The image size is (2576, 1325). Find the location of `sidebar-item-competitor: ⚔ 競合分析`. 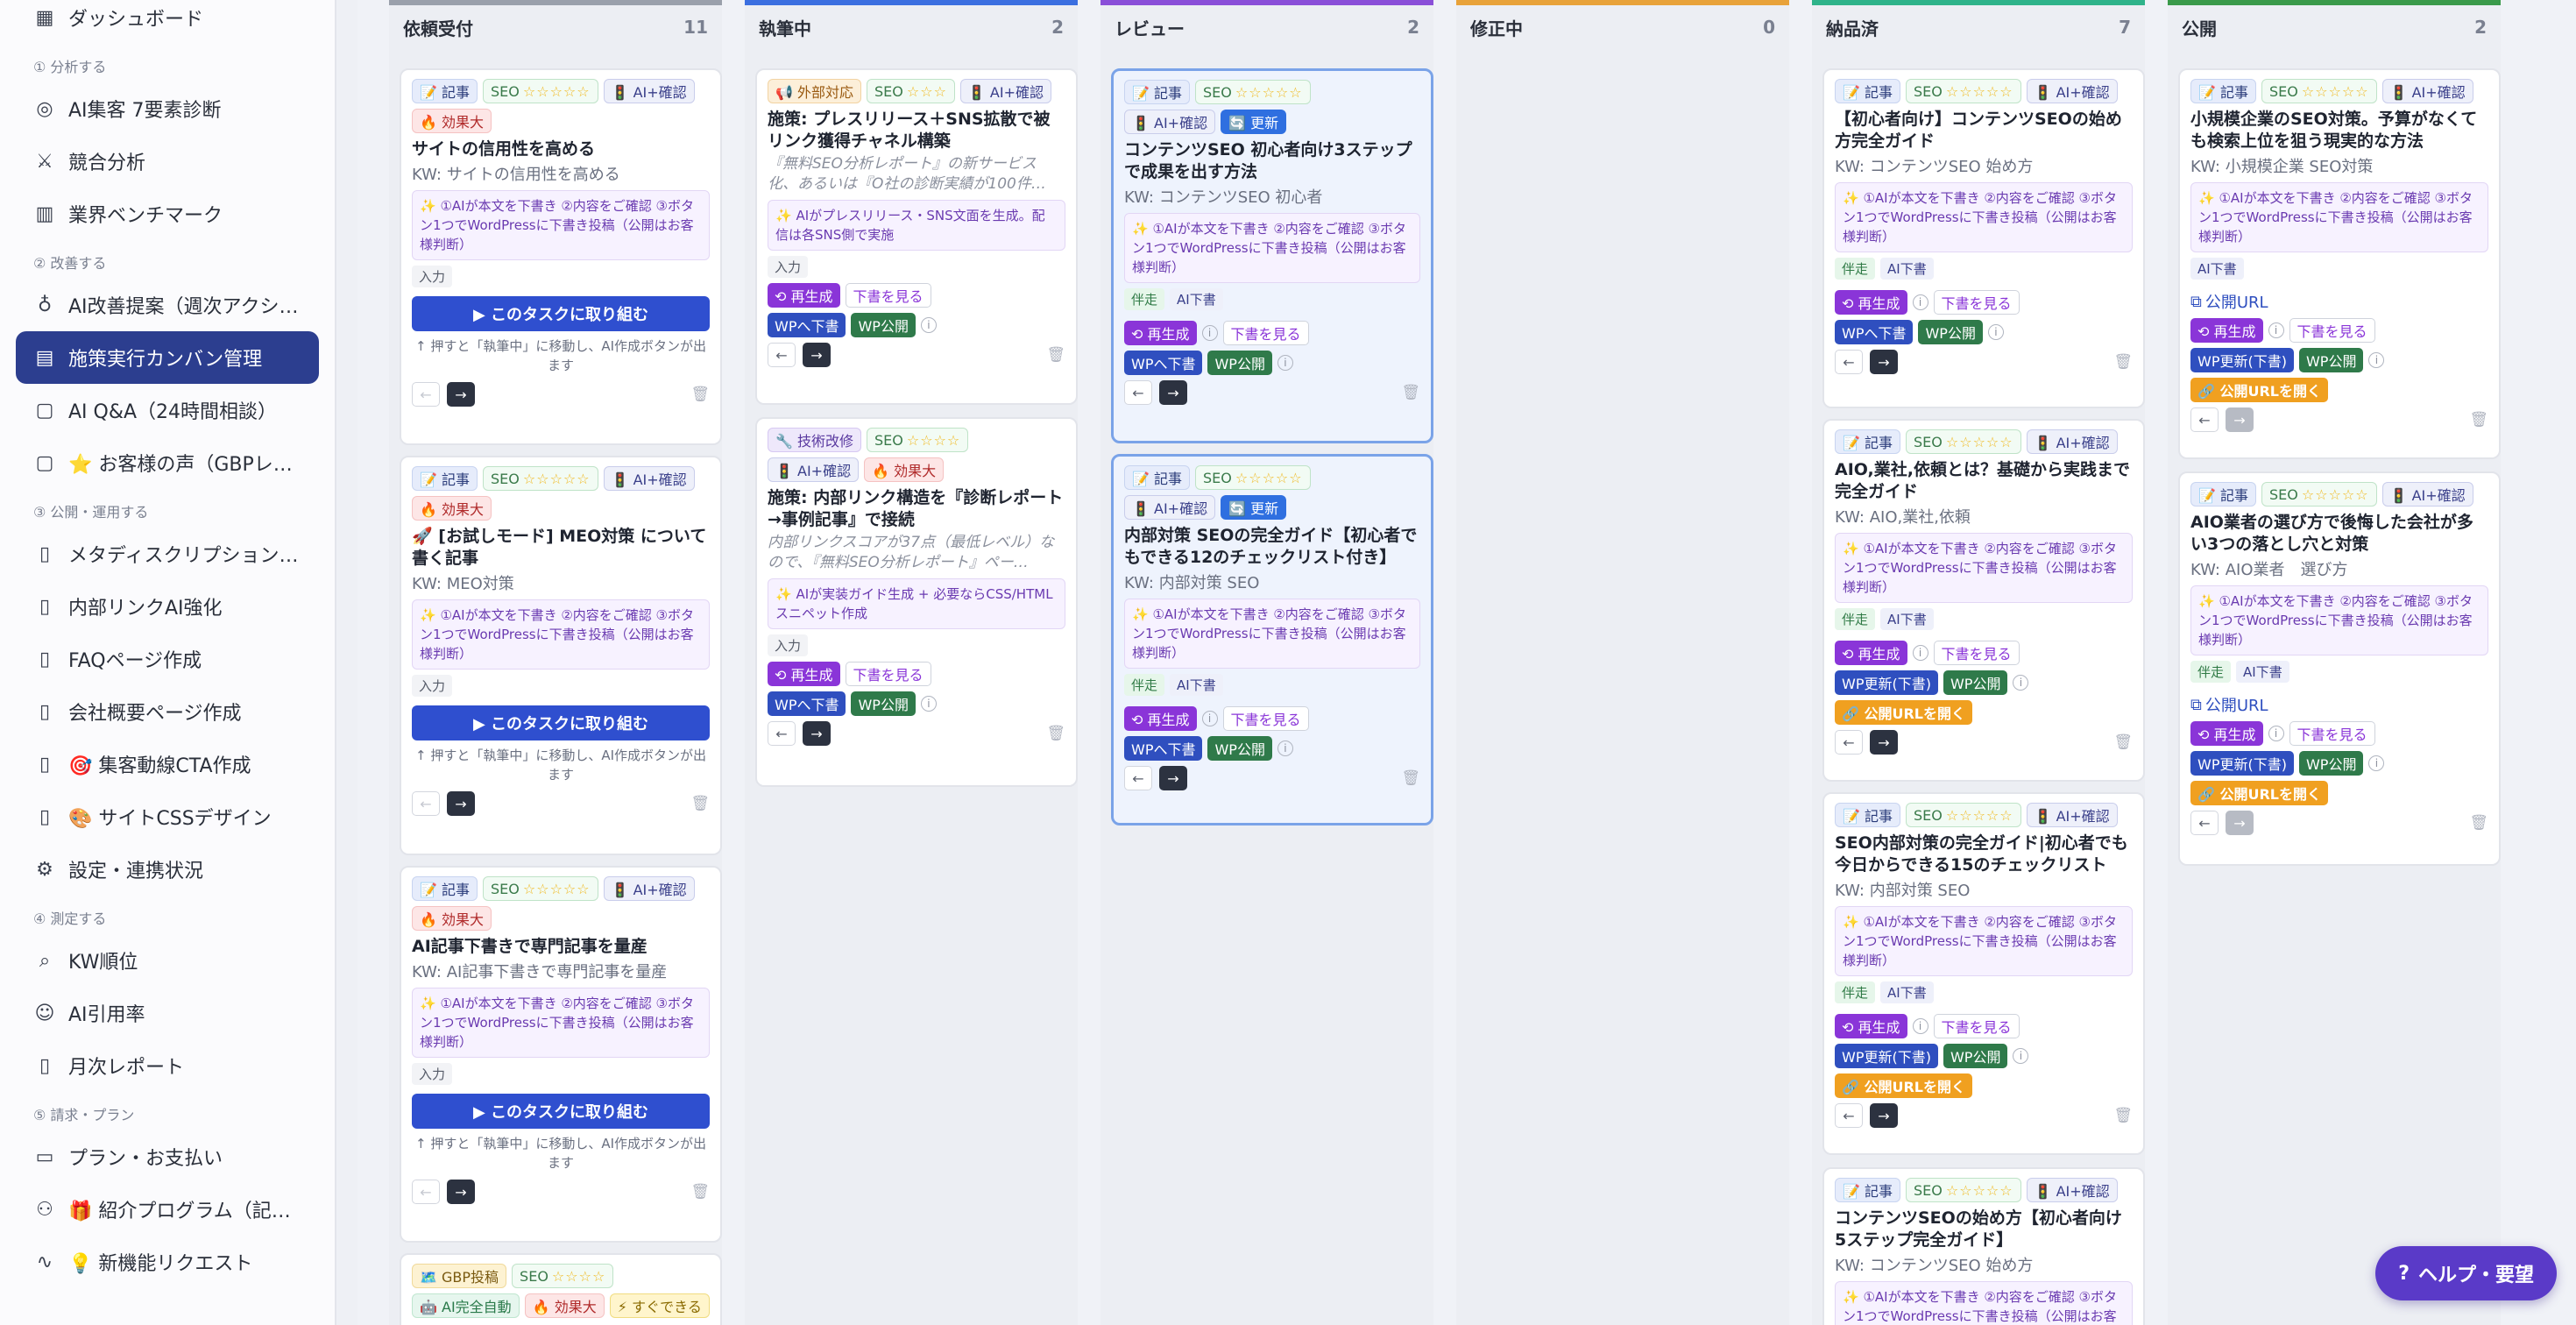

sidebar-item-competitor: ⚔ 競合分析 is located at coordinates (167, 161).